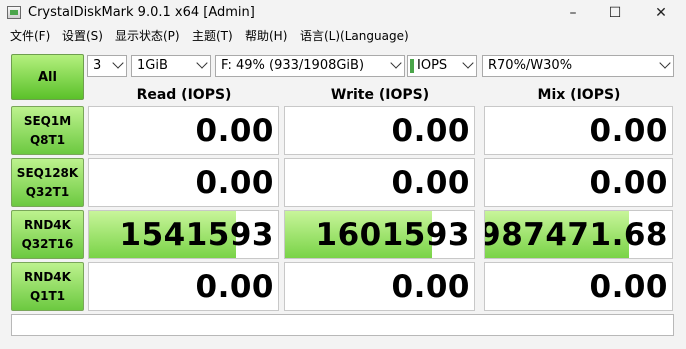  I want to click on menu-theme: 主题(T), so click(212, 36).